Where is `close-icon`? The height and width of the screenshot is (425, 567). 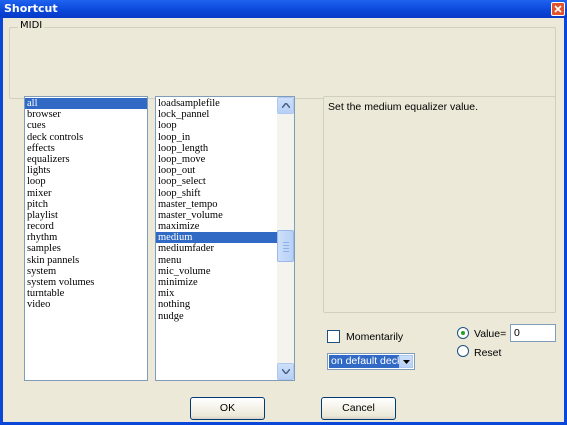 close-icon is located at coordinates (558, 9).